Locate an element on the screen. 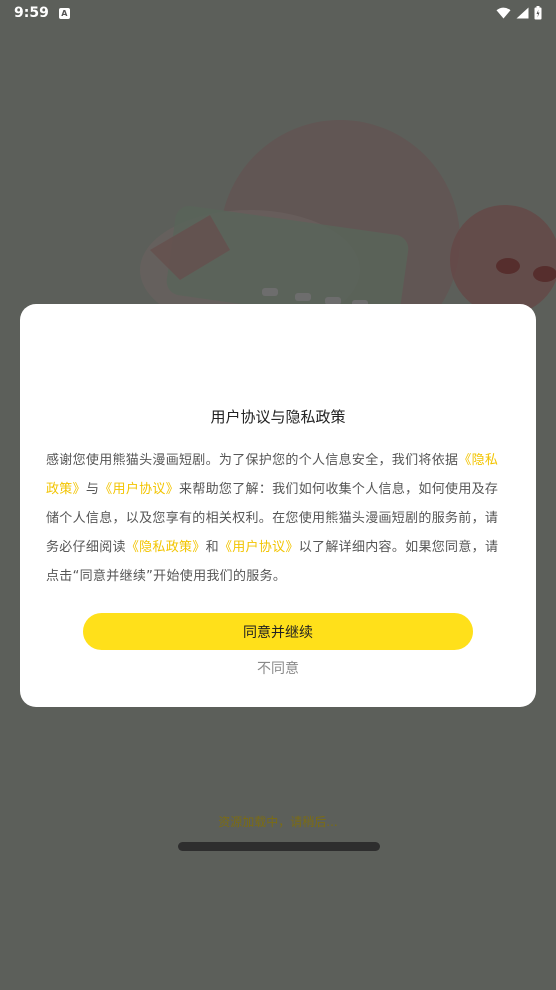 This screenshot has height=990, width=556. signal-icon is located at coordinates (522, 13).